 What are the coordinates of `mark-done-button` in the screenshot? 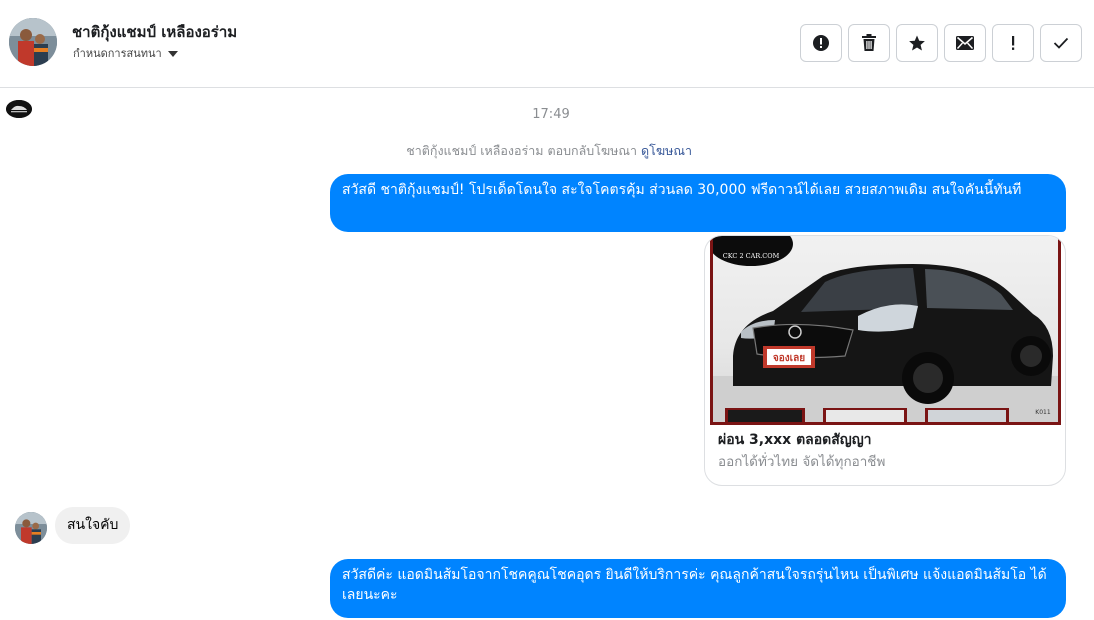 It's located at (1061, 43).